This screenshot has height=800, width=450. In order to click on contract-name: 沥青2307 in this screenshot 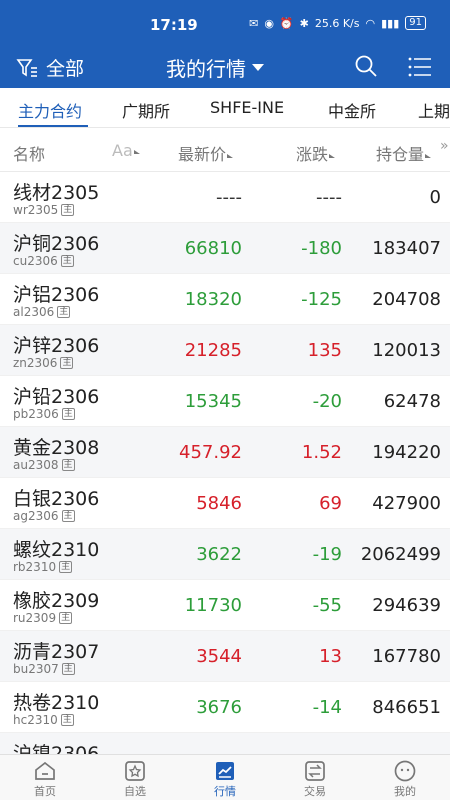, I will do `click(56, 652)`.